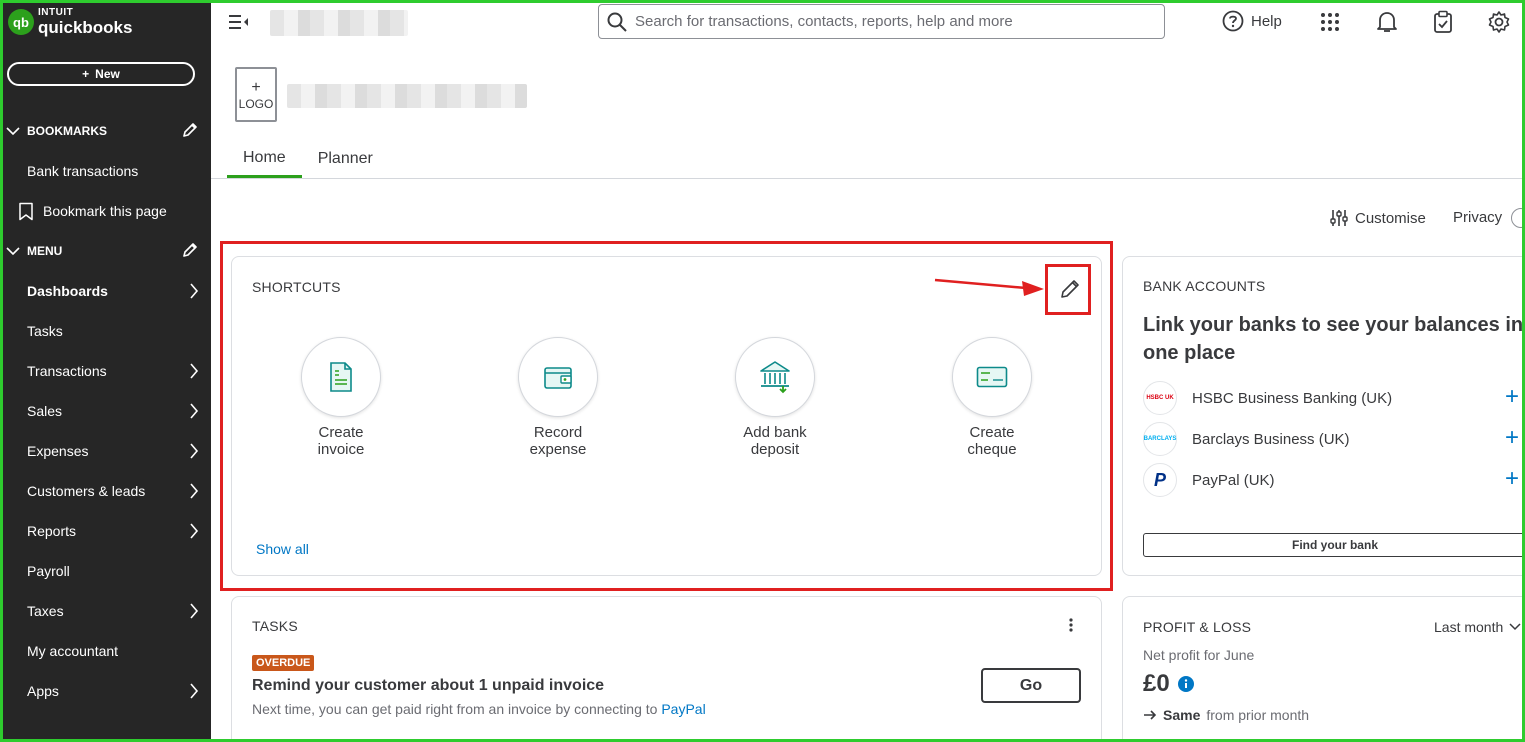 The width and height of the screenshot is (1525, 742). I want to click on brand-quickbooks: quickbooks, so click(85, 27).